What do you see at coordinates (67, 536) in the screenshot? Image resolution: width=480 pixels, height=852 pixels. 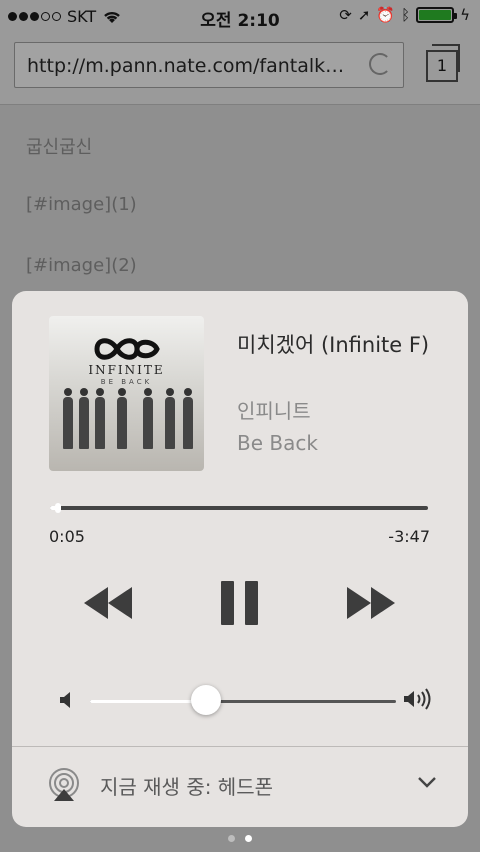 I see `elapsed-time: 0:05` at bounding box center [67, 536].